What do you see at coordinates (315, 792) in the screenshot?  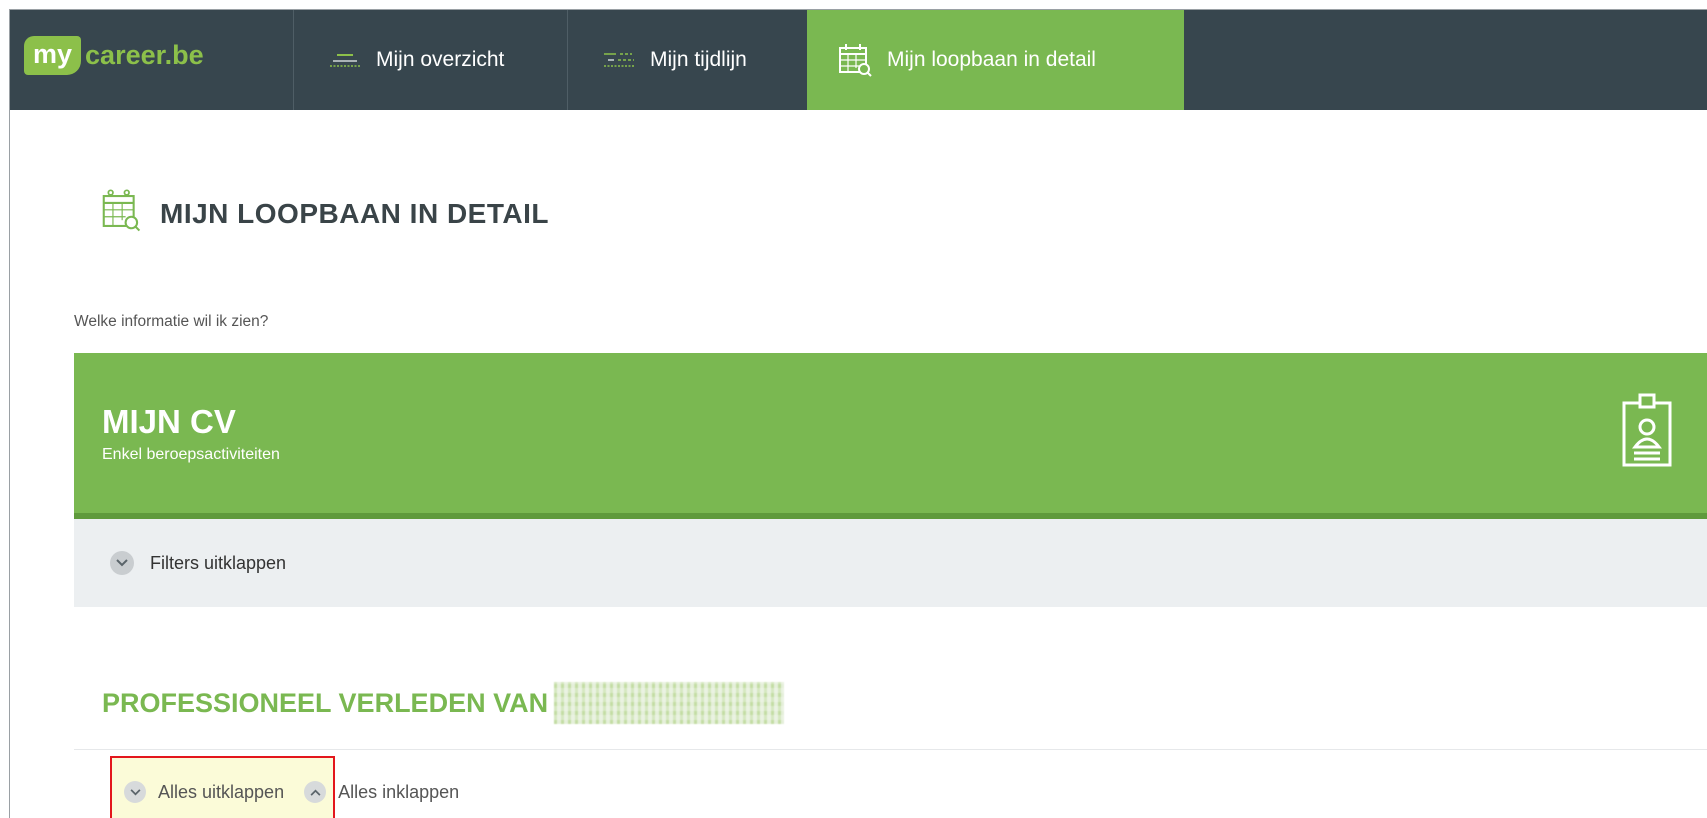 I see `chevron-up-icon` at bounding box center [315, 792].